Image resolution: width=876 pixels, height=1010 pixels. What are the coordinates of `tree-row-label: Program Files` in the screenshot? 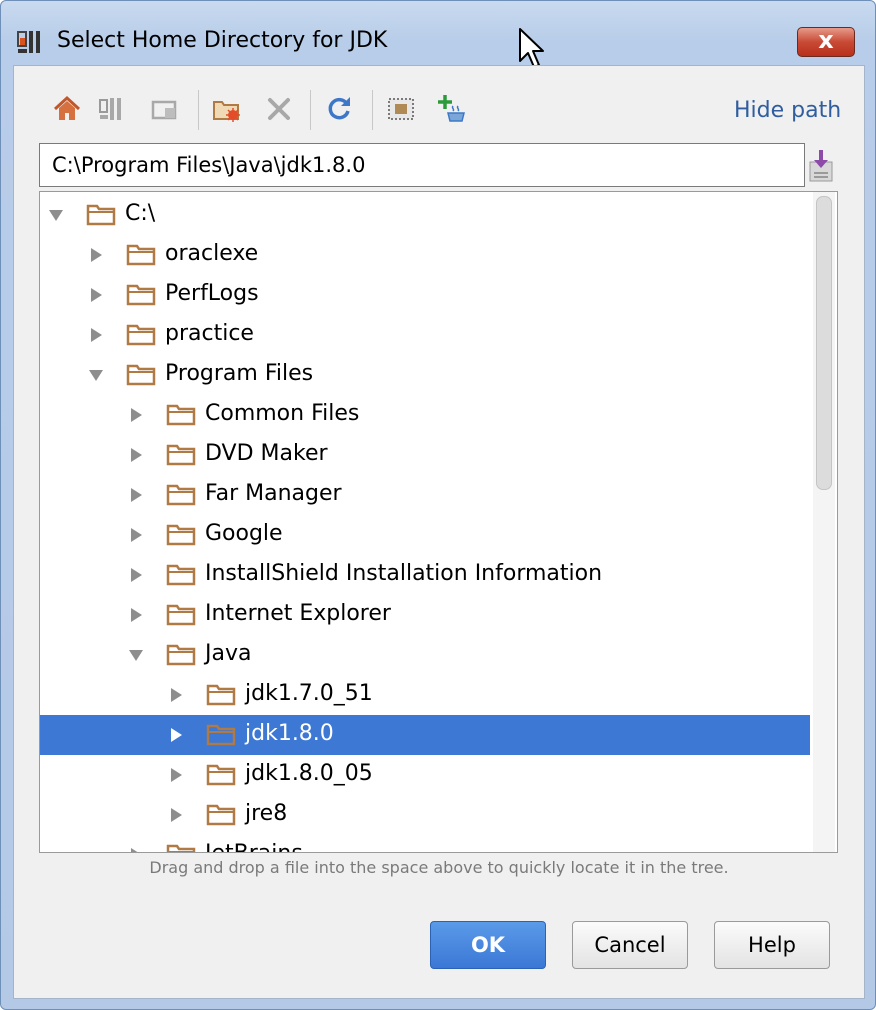 It's located at (239, 373).